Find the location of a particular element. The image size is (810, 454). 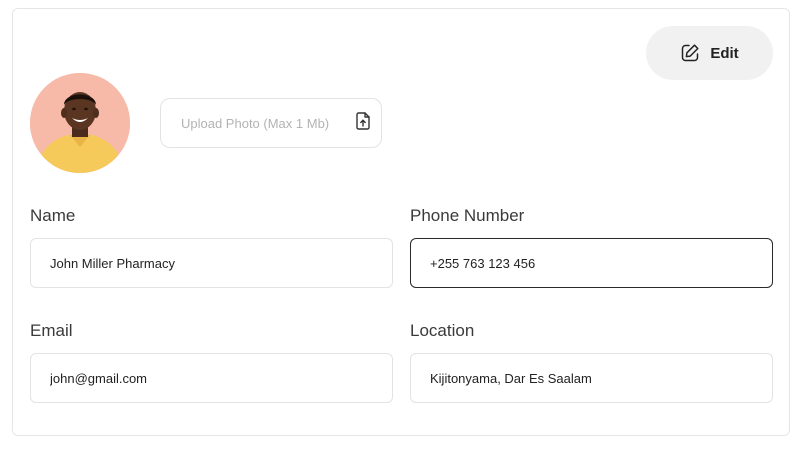

phone-field is located at coordinates (591, 263).